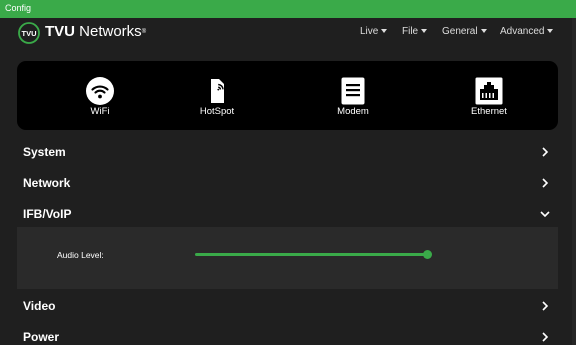  I want to click on nav-advanced: Advanced, so click(527, 31).